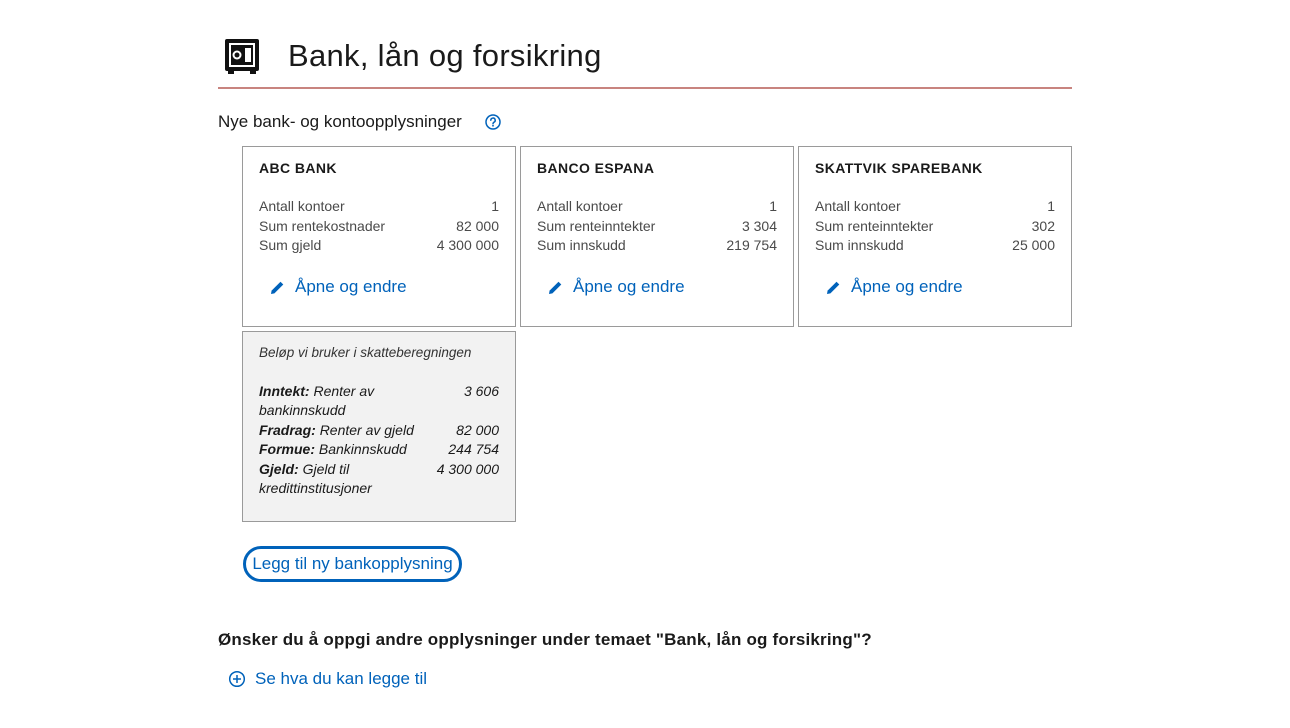  I want to click on tax-row: Inntekt: Renter av bankinnskudd 3 606, so click(379, 401).